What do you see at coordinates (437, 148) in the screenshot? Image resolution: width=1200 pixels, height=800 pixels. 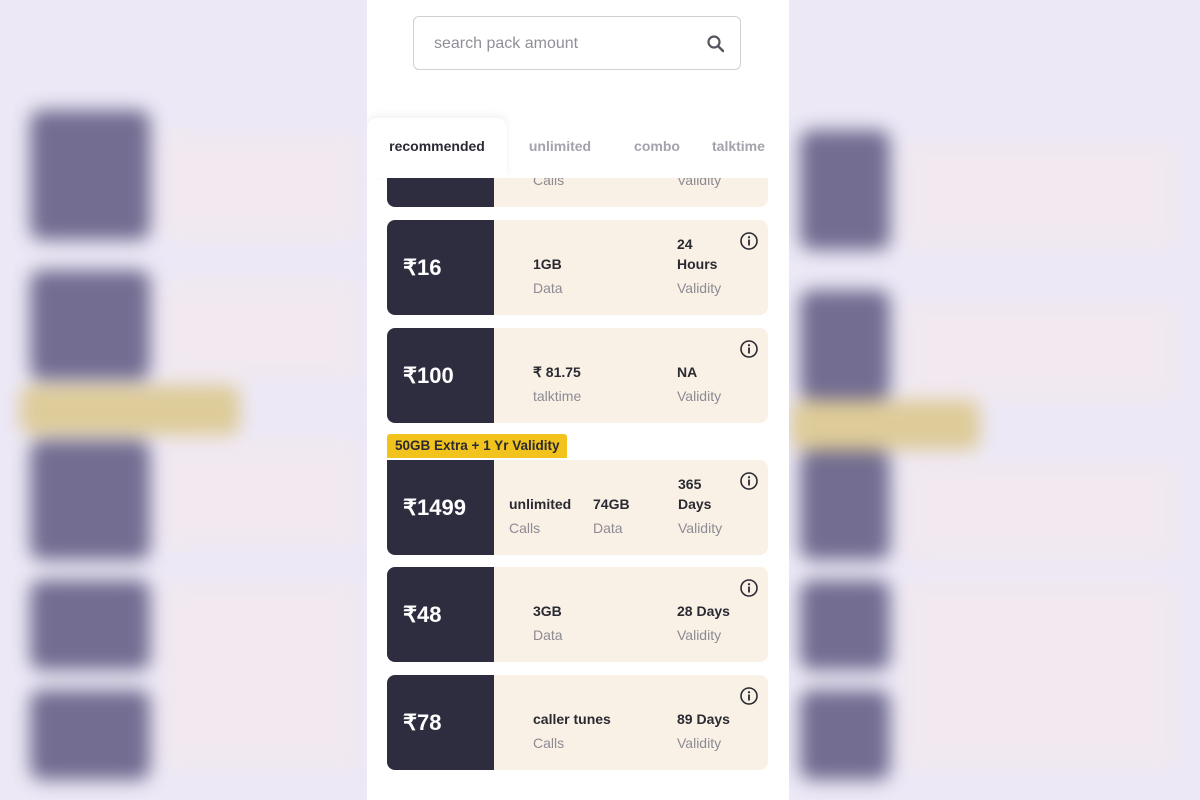 I see `tab-recommended: recommended` at bounding box center [437, 148].